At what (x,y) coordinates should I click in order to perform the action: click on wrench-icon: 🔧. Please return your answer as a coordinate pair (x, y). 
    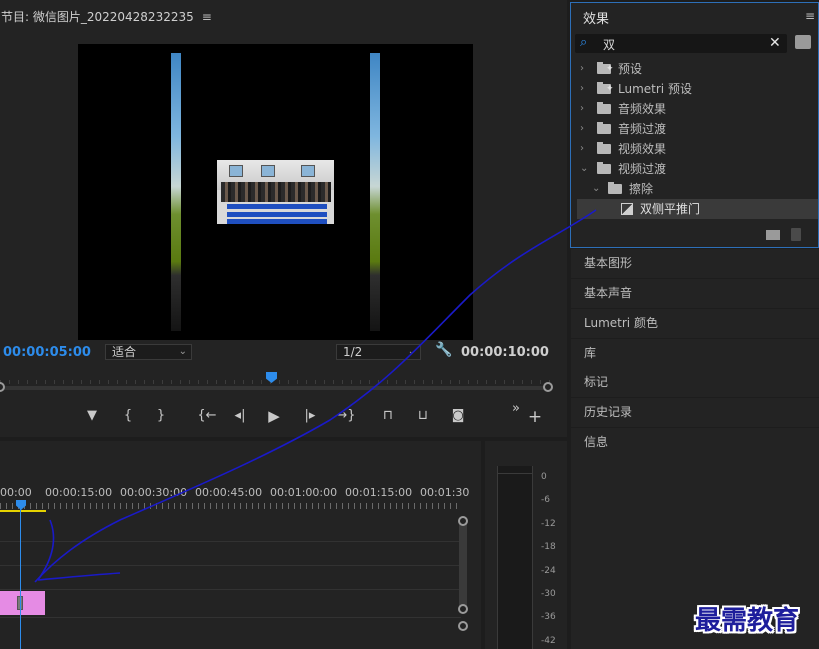
    Looking at the image, I should click on (443, 350).